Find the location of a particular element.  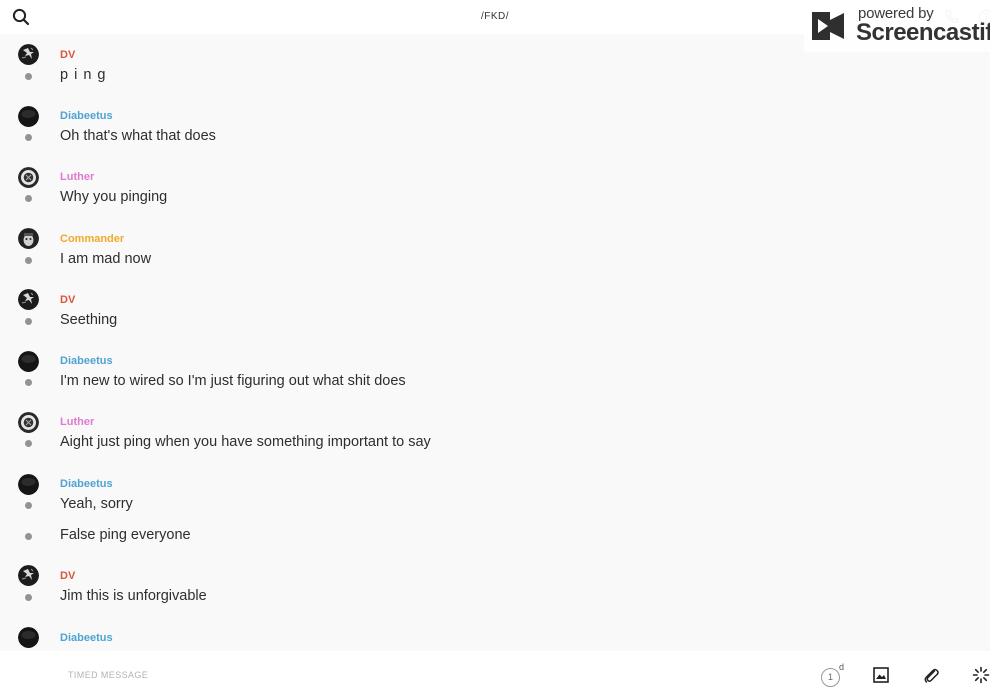

message-input: TIMED MESSAGE is located at coordinates (108, 675).